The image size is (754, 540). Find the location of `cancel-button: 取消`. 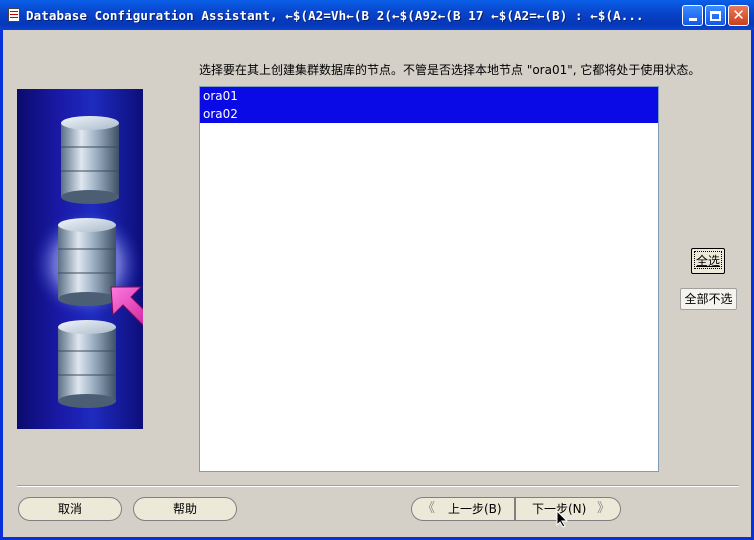

cancel-button: 取消 is located at coordinates (70, 509).